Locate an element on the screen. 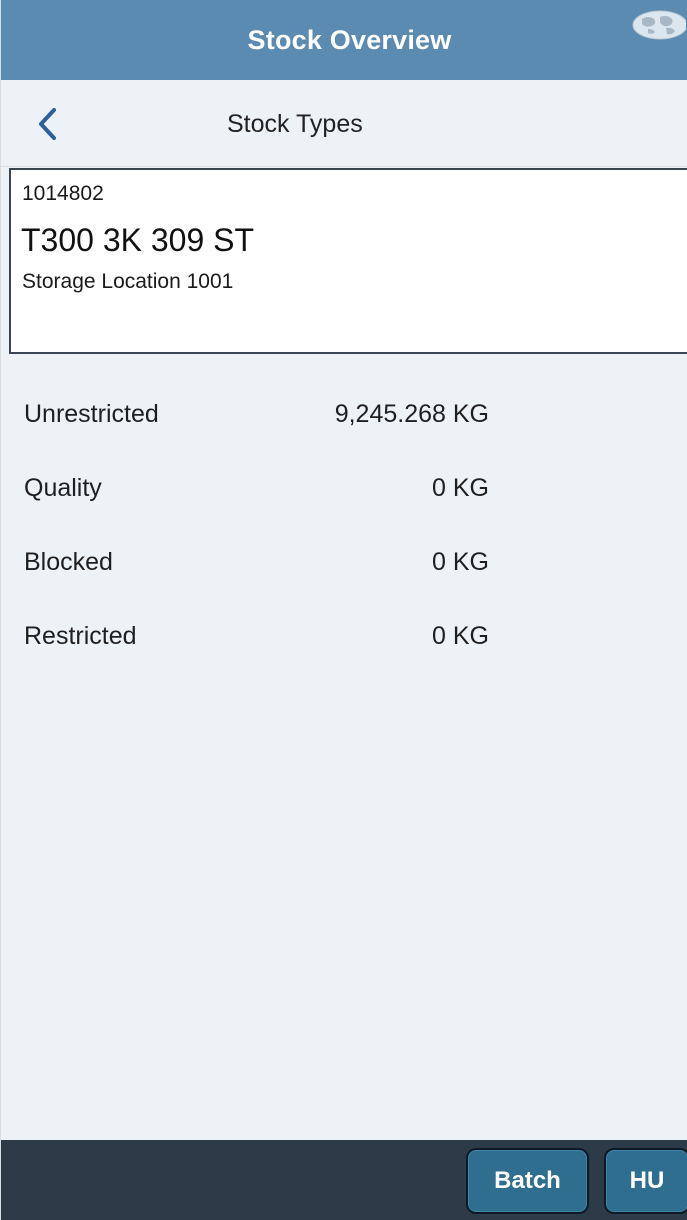 This screenshot has height=1220, width=687. sub-header: Stock Types is located at coordinates (344, 123).